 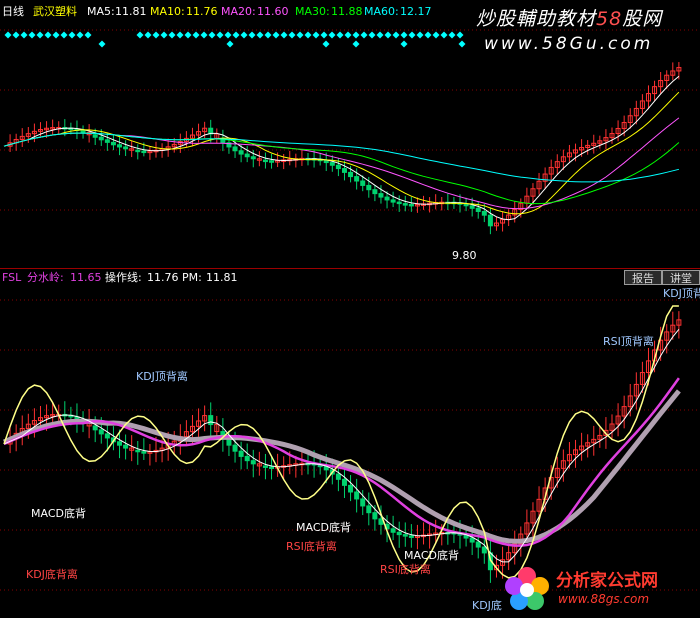 I want to click on signal-label: KDJ底, so click(x=487, y=605).